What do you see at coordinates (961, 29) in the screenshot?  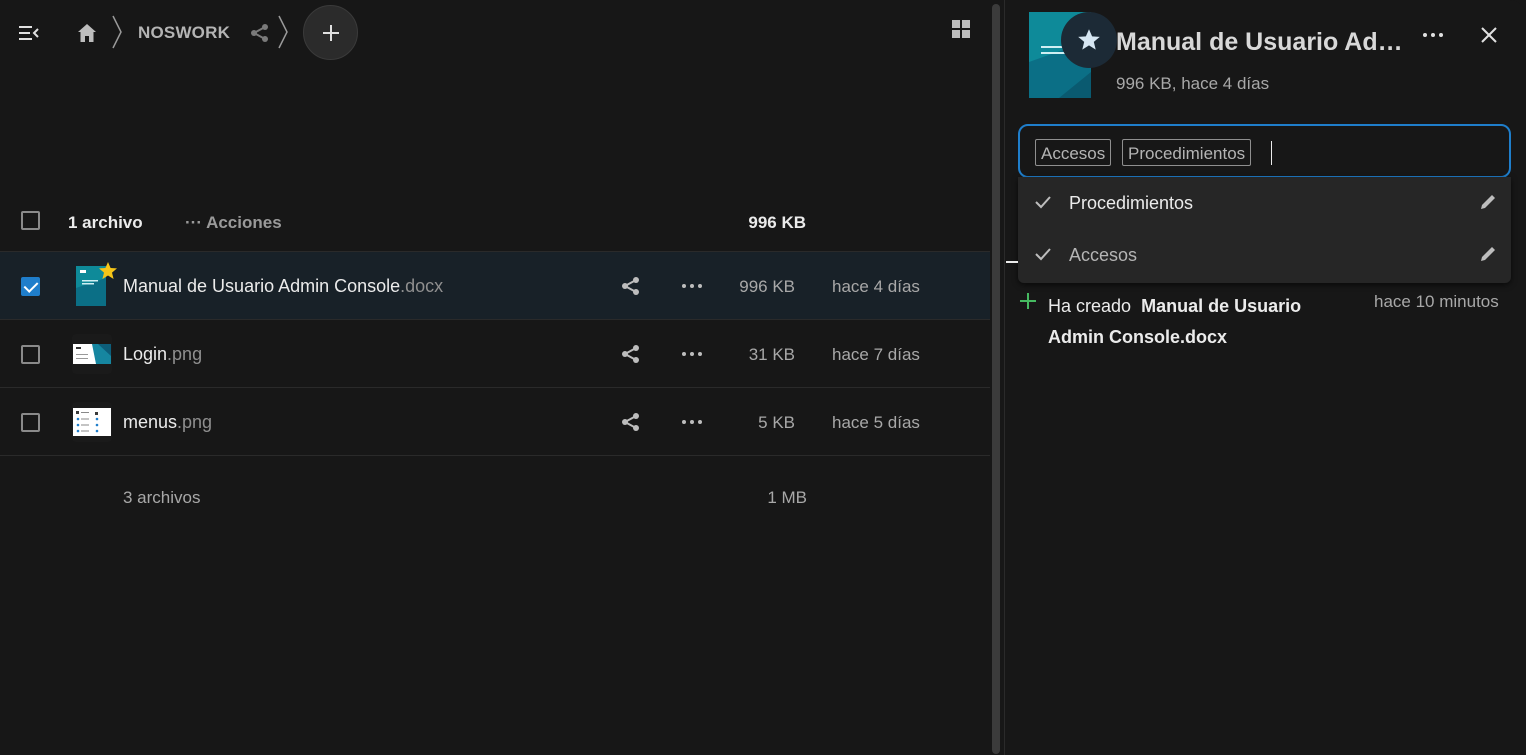 I see `grid-view-icon` at bounding box center [961, 29].